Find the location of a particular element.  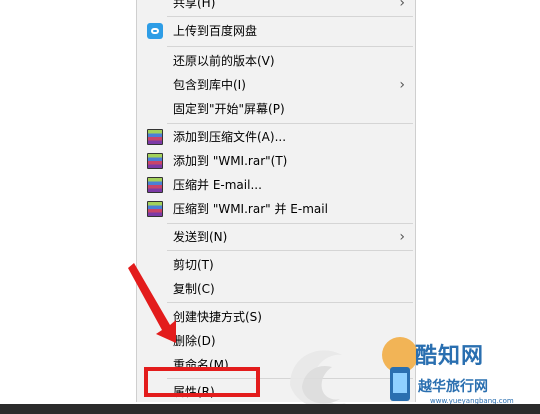

menu-item-copy: 复制(C) is located at coordinates (276, 289).